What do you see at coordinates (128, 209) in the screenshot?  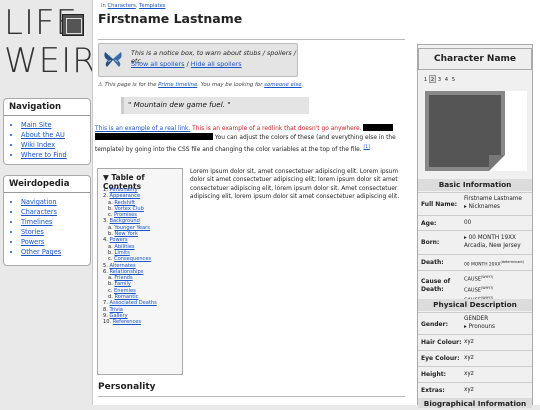 I see `toc-link: Vortex Club` at bounding box center [128, 209].